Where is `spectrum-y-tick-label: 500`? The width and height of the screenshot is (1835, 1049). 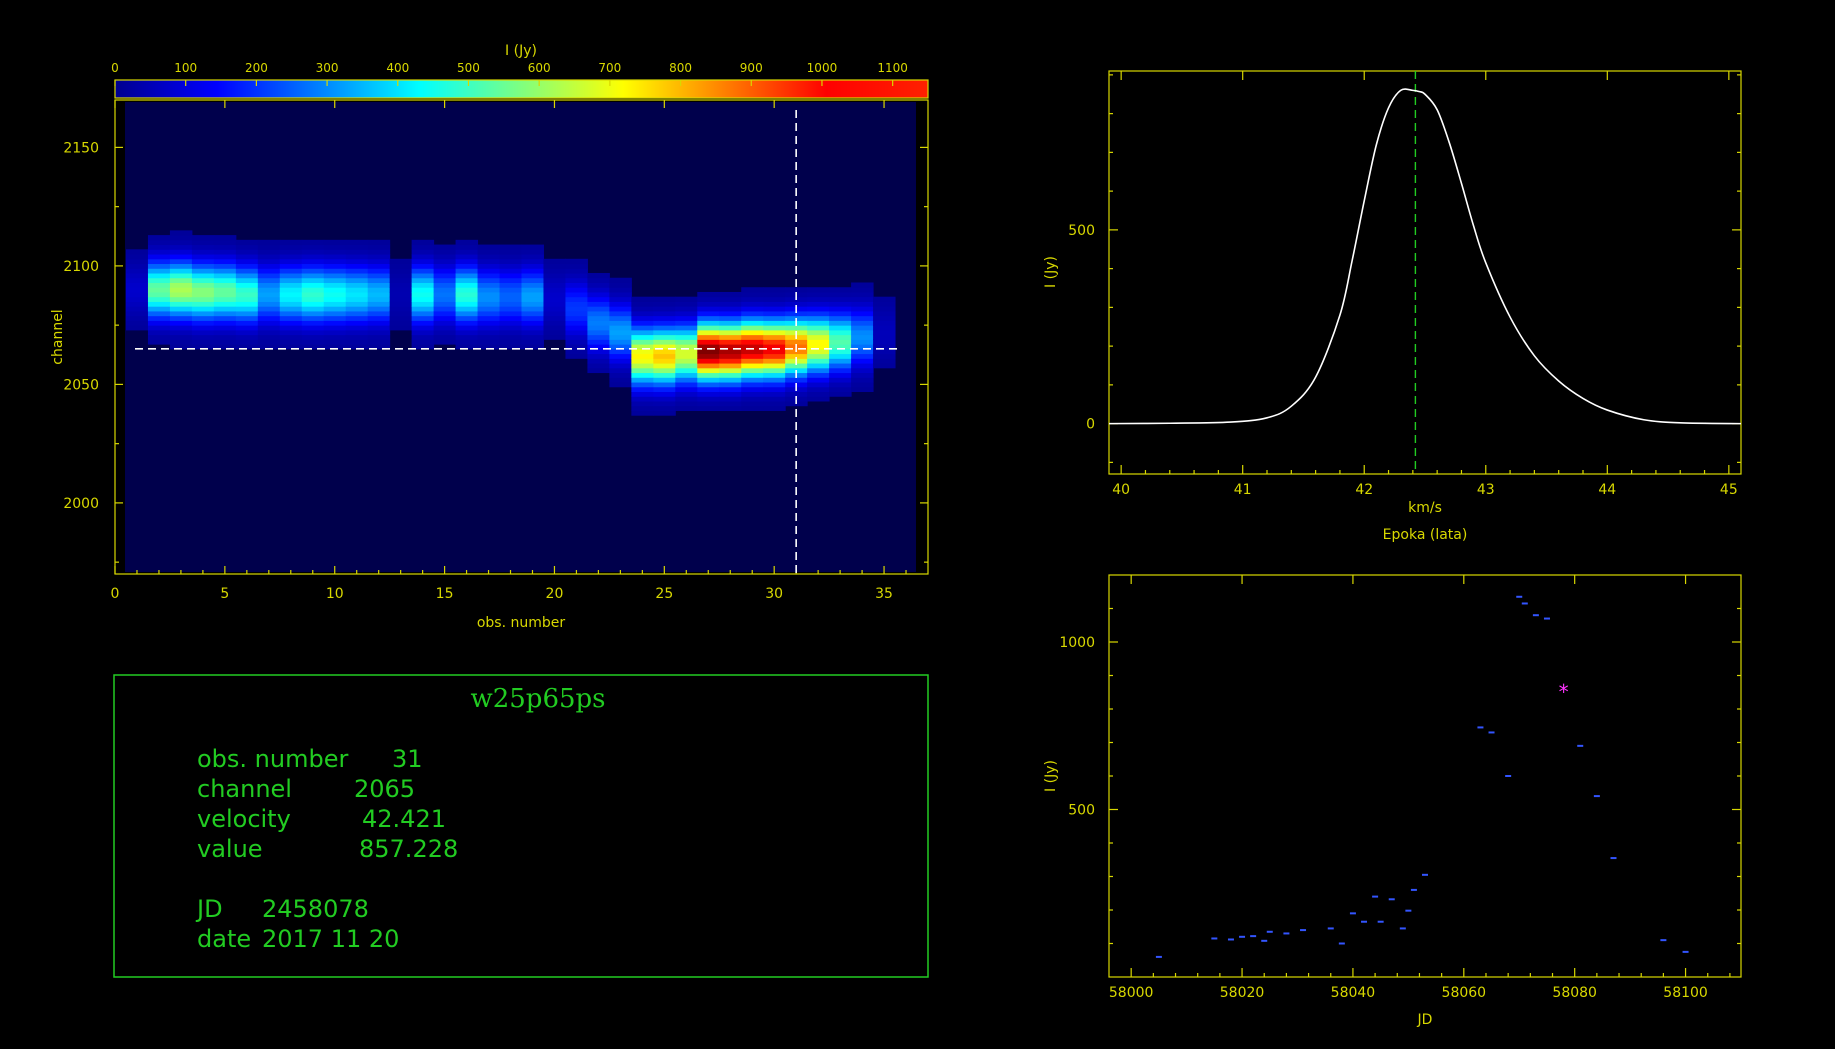 spectrum-y-tick-label: 500 is located at coordinates (1081, 231).